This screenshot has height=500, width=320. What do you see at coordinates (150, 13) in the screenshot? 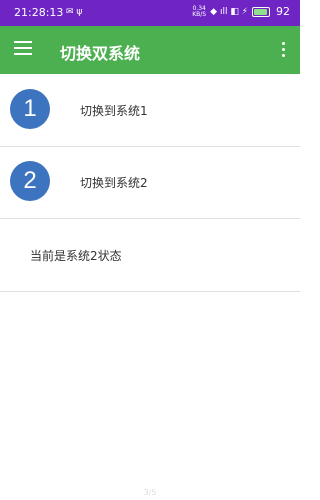
I see `status-bar: 21:28:13 ✉ ψ 0.34 KB/S ◆ ıll ◧ ⚡ 92` at bounding box center [150, 13].